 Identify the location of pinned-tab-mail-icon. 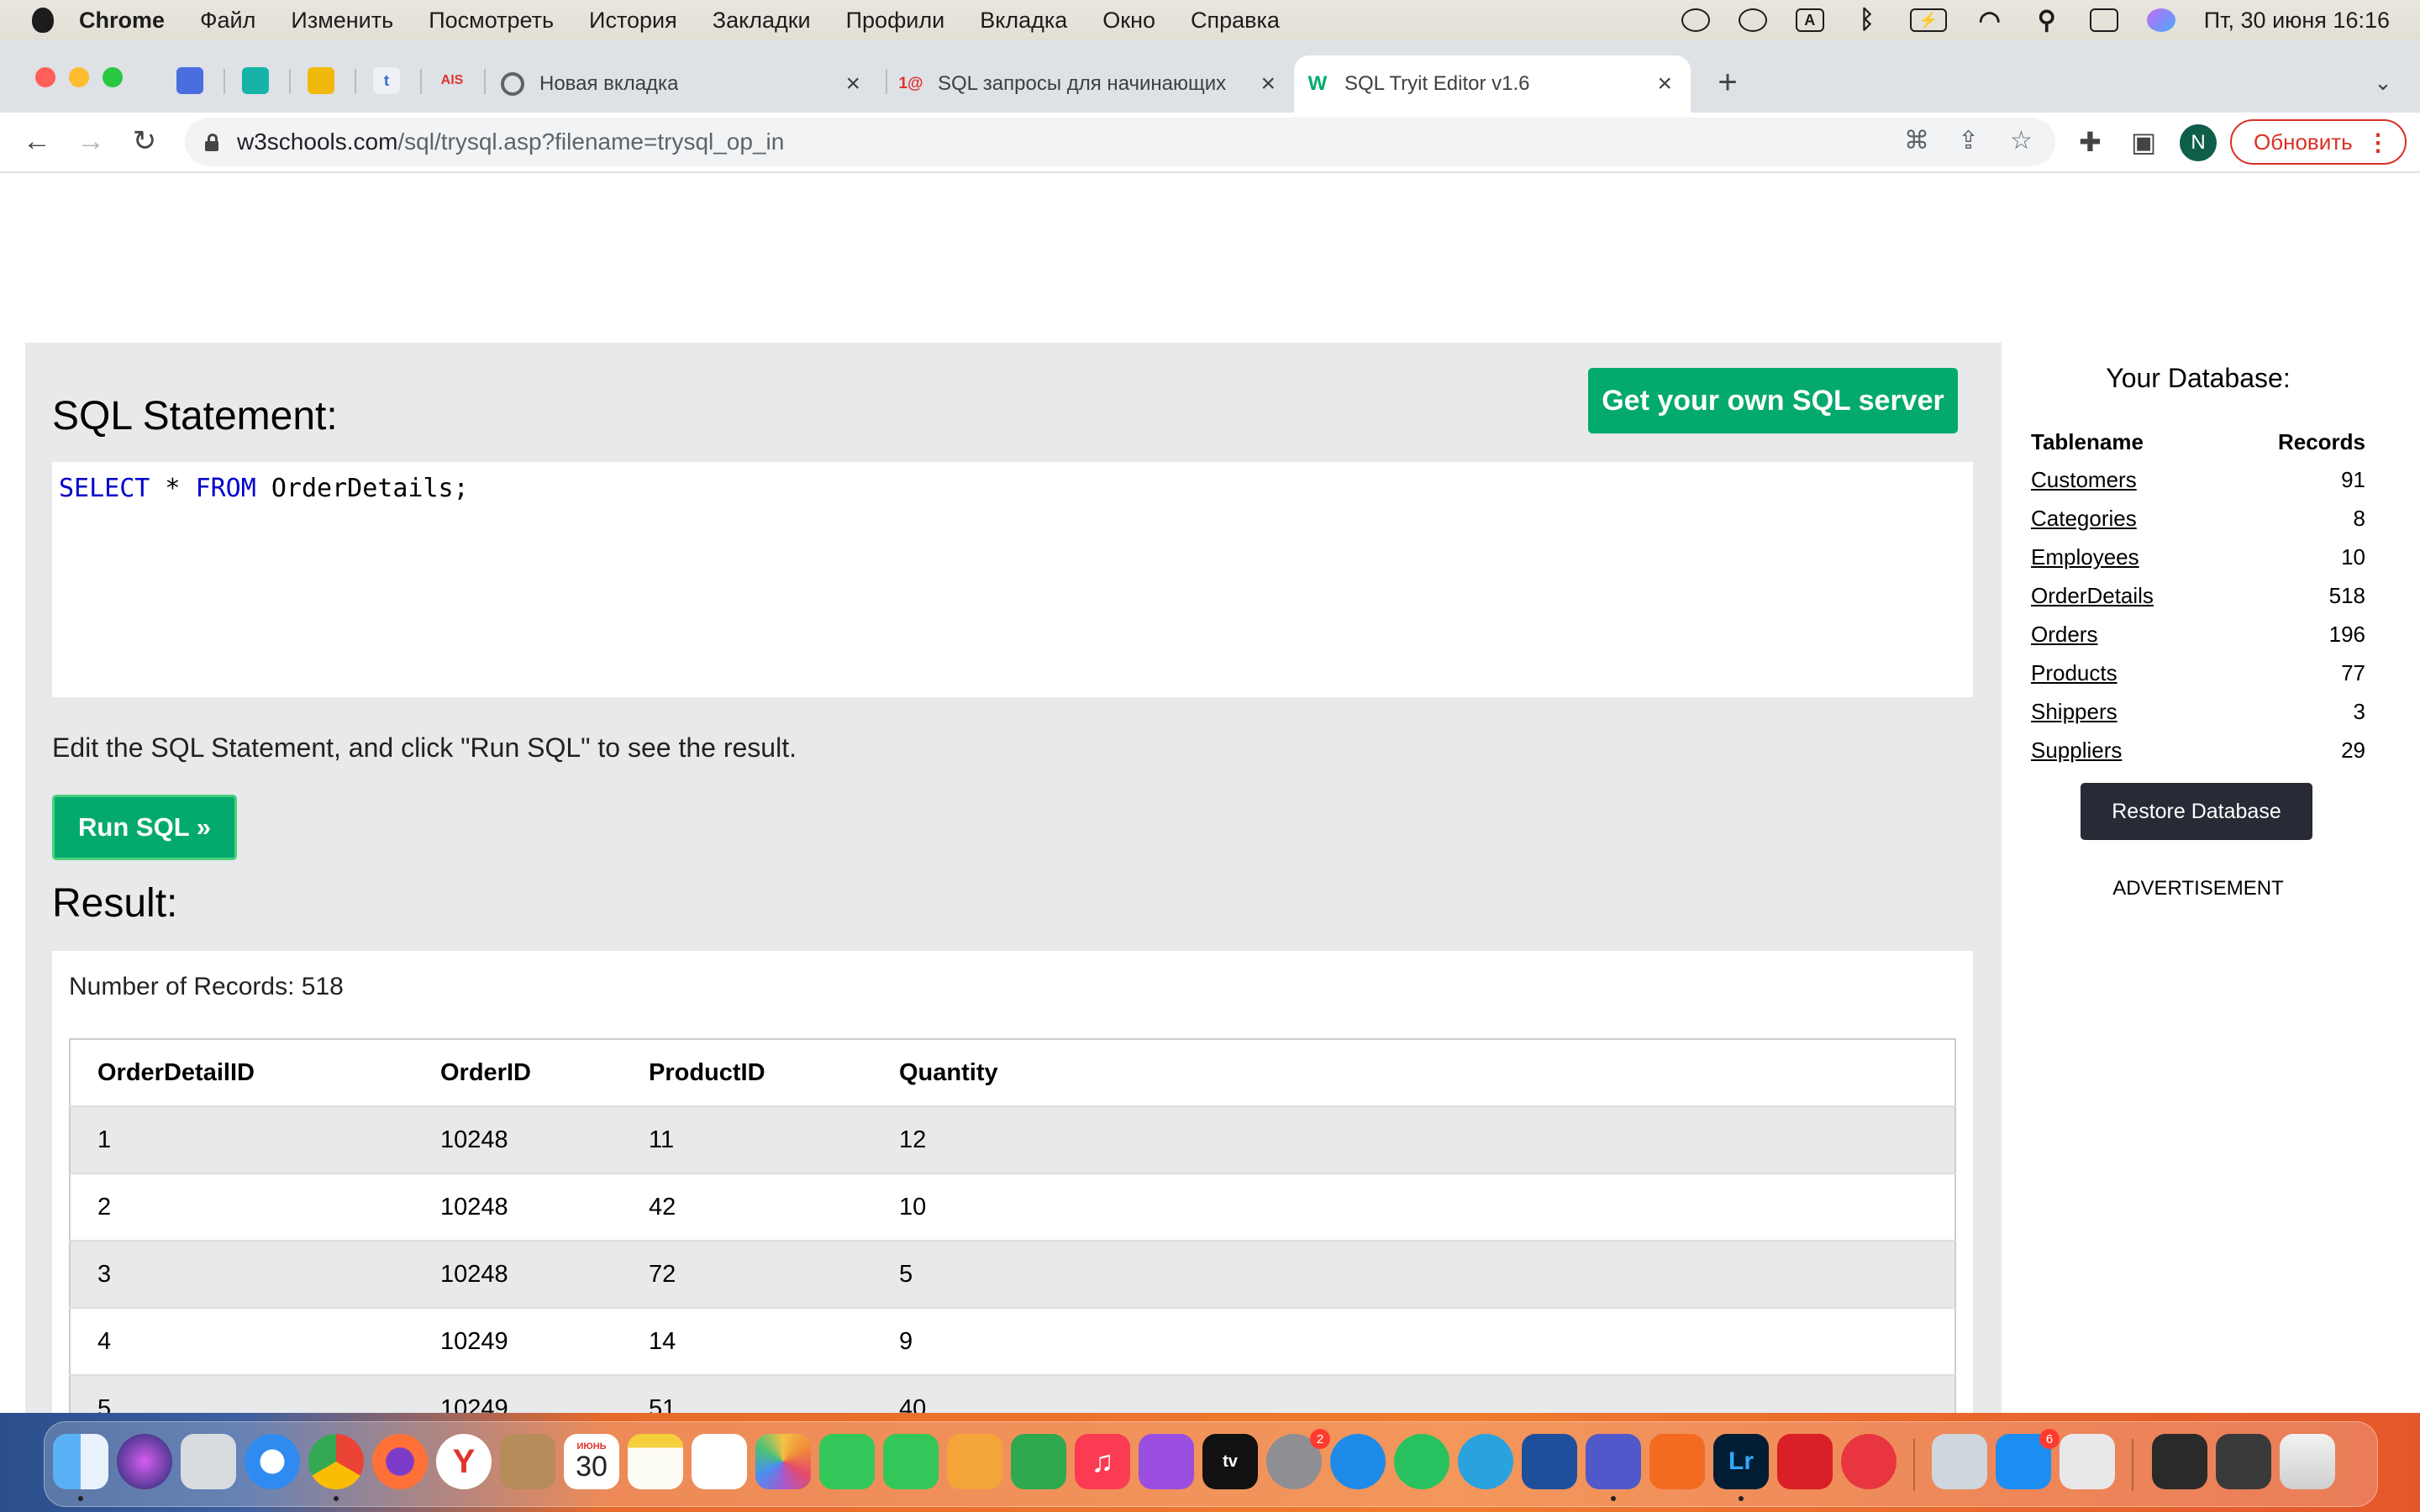
(321, 80).